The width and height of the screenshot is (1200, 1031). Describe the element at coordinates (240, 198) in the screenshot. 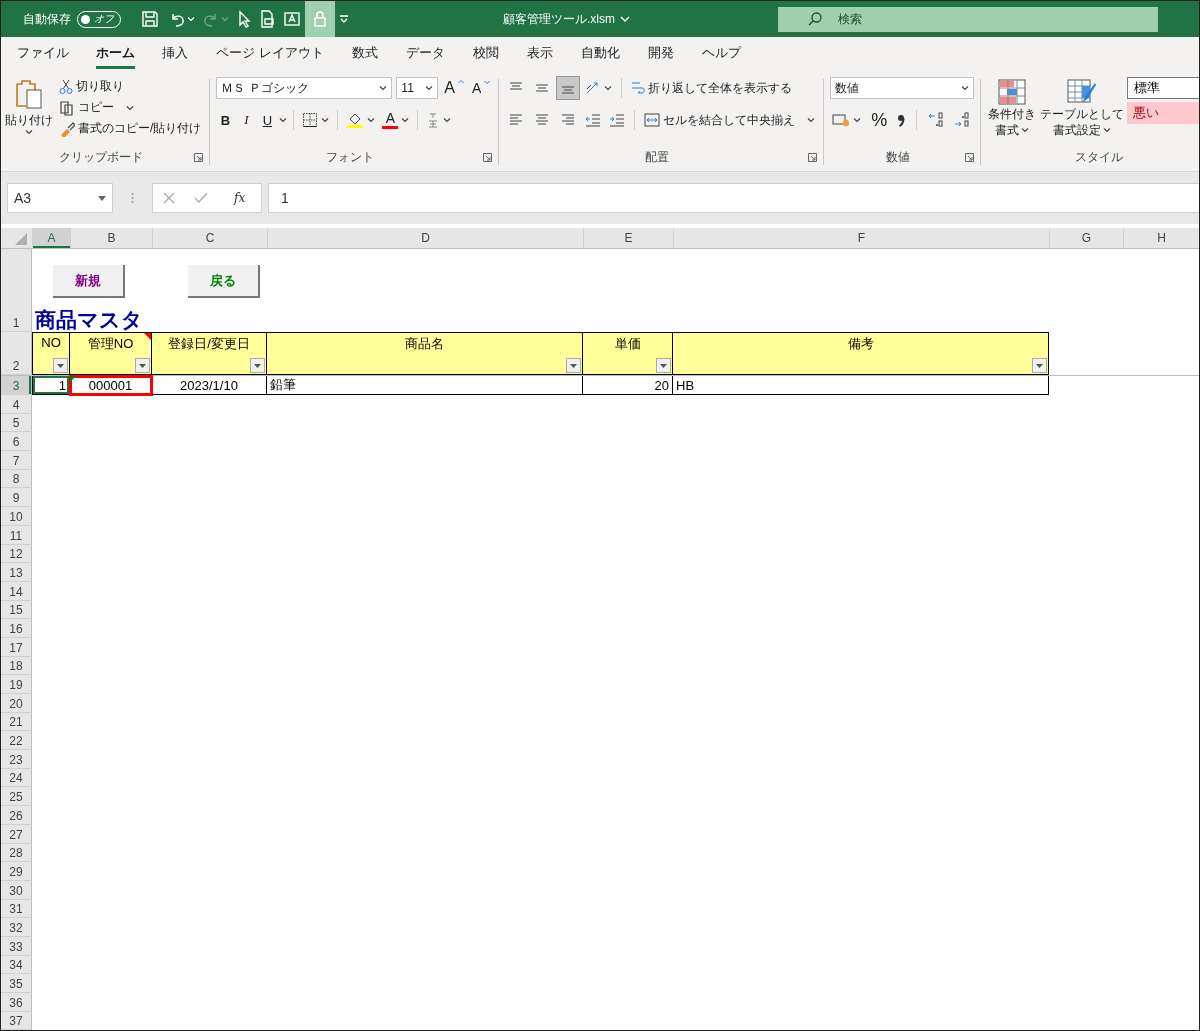

I see `insert-function-button: fx` at that location.